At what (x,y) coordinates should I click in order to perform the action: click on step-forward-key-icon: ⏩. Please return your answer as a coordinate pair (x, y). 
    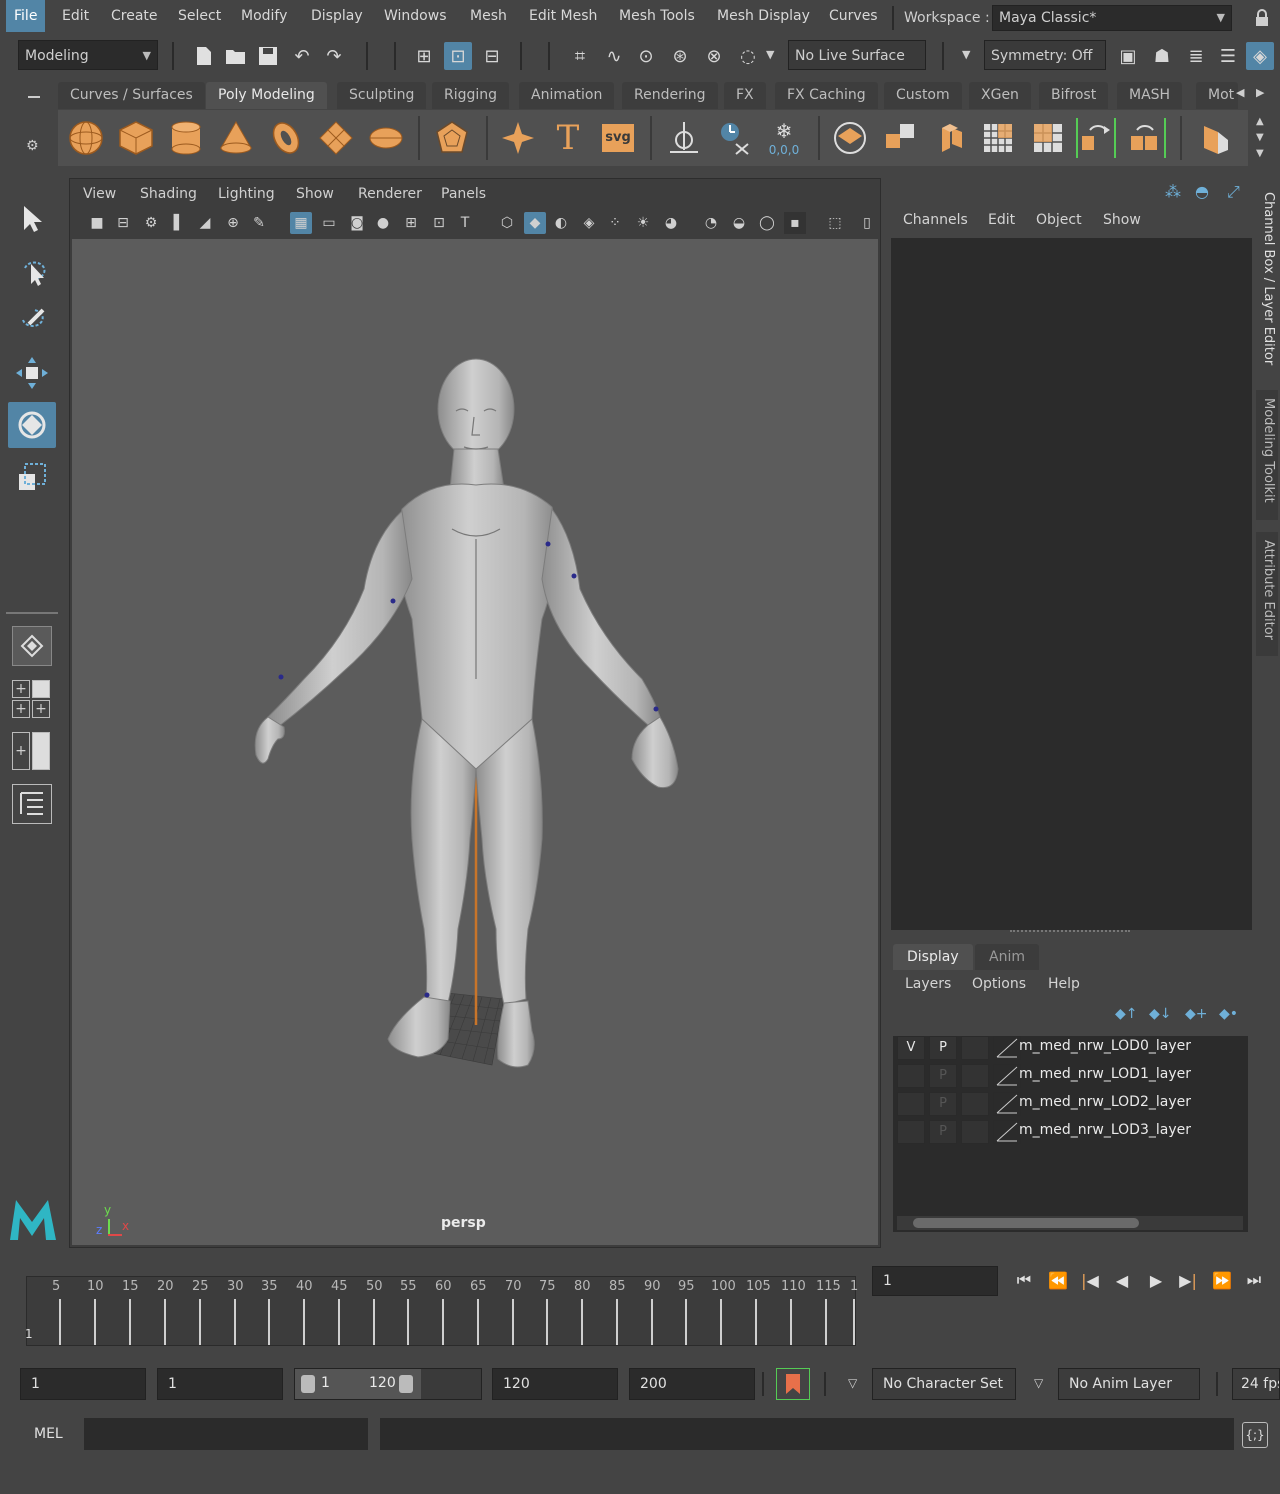
    Looking at the image, I should click on (1222, 1280).